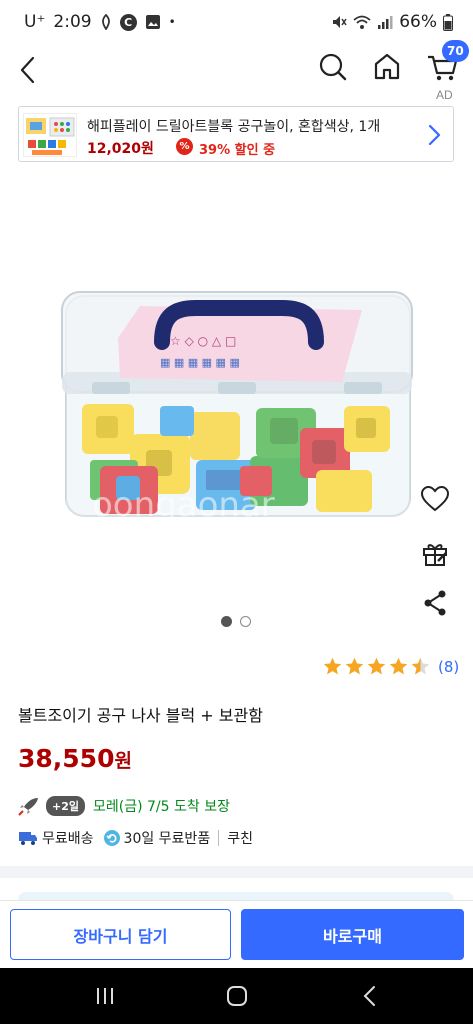  What do you see at coordinates (385, 22) in the screenshot?
I see `signal-icon` at bounding box center [385, 22].